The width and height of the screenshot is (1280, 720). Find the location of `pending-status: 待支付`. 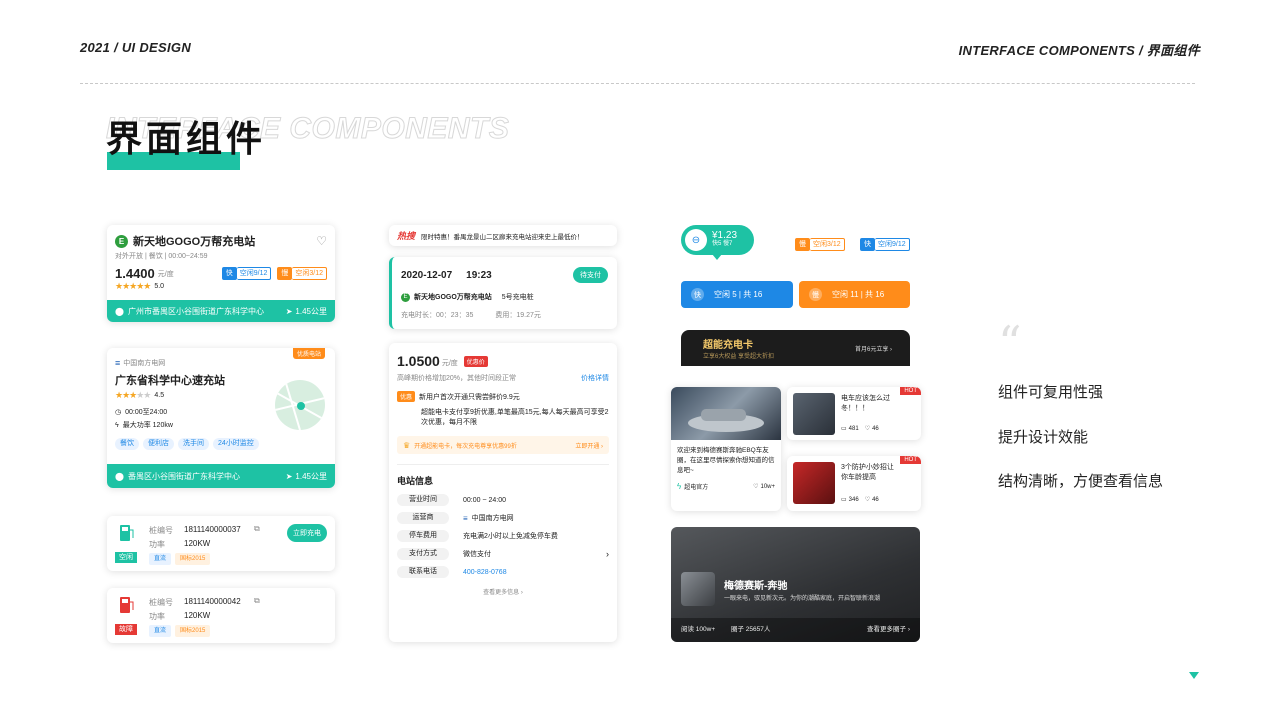

pending-status: 待支付 is located at coordinates (590, 275).